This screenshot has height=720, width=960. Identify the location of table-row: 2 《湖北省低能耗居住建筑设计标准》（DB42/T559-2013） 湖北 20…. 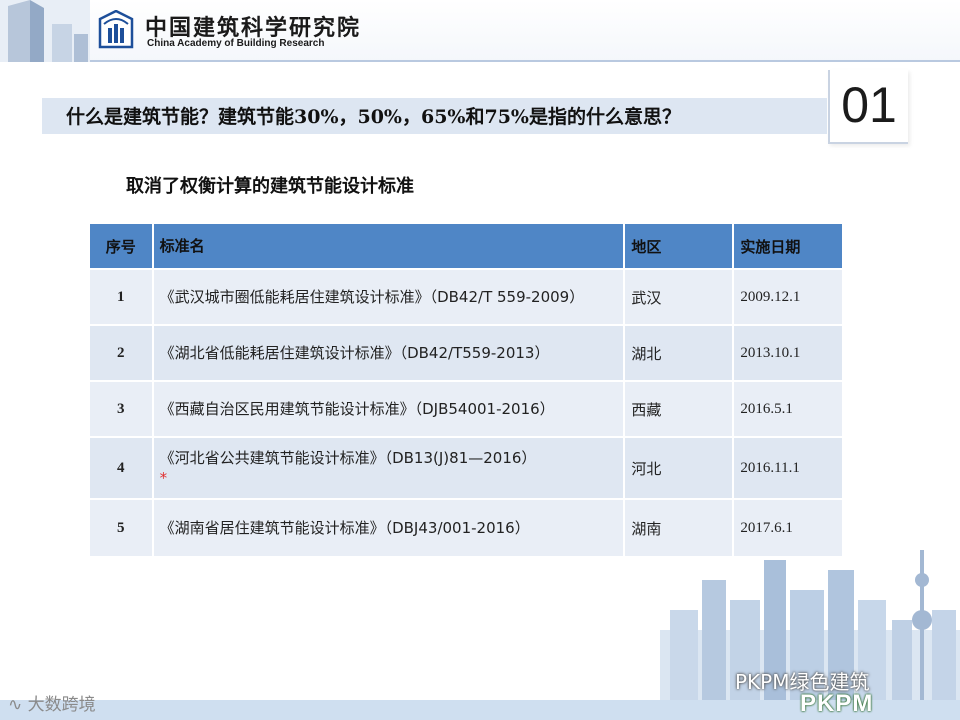
(466, 353).